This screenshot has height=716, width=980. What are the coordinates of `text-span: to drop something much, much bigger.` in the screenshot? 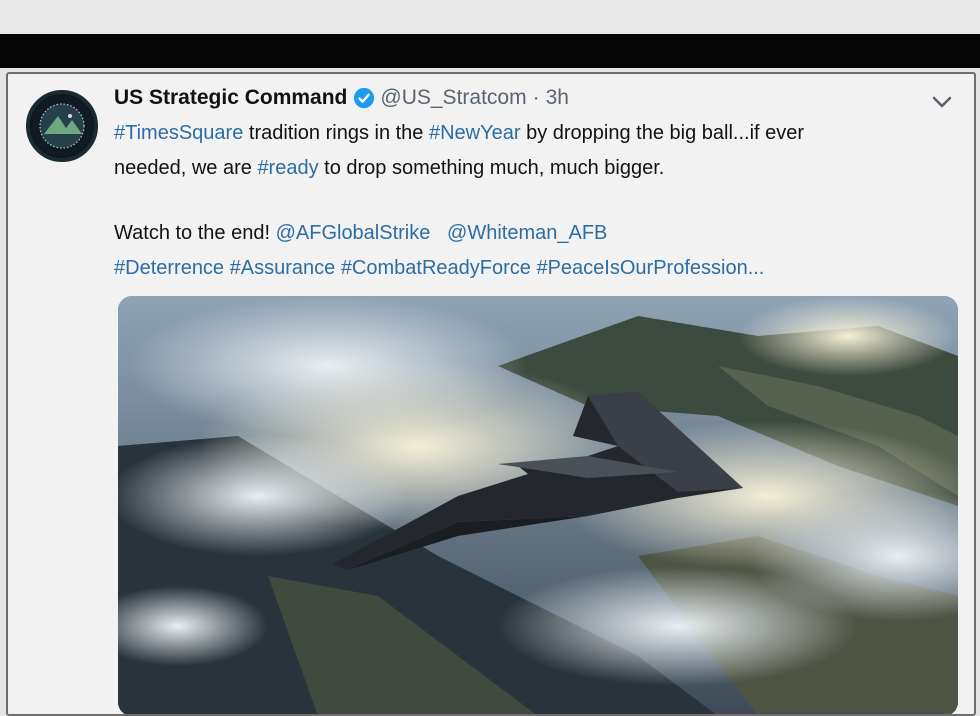 It's located at (491, 168).